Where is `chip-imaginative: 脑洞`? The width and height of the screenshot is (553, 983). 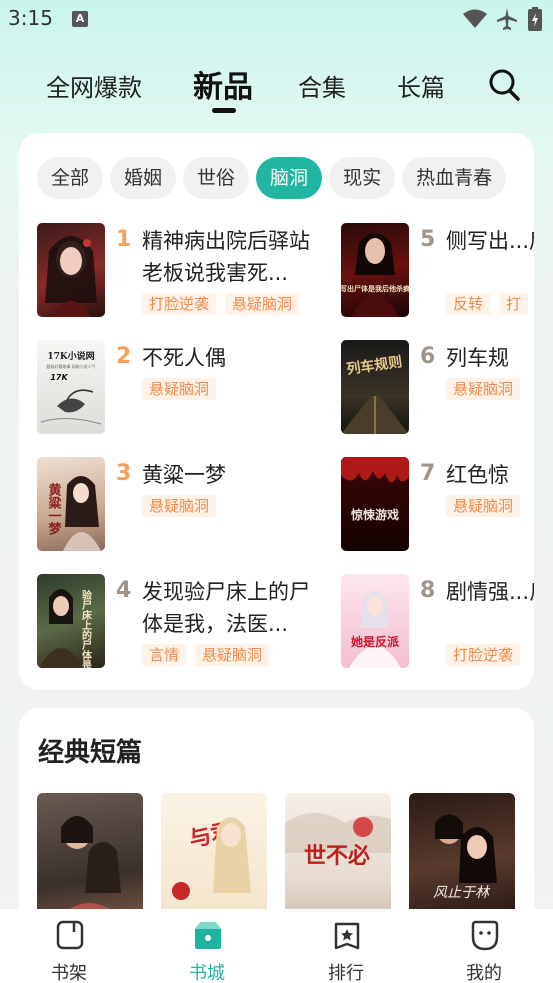
chip-imaginative: 脑洞 is located at coordinates (289, 178).